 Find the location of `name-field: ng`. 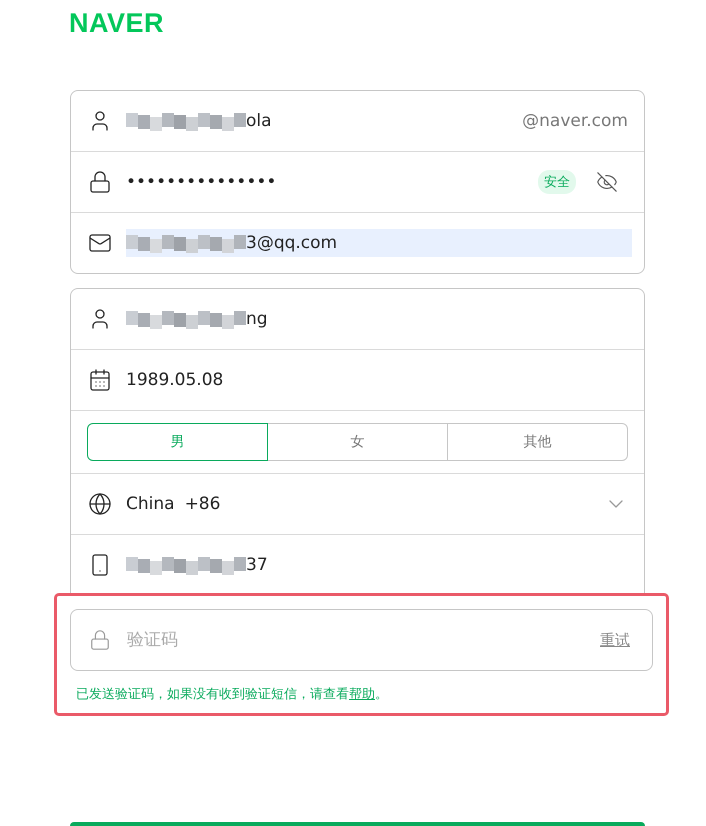

name-field: ng is located at coordinates (377, 319).